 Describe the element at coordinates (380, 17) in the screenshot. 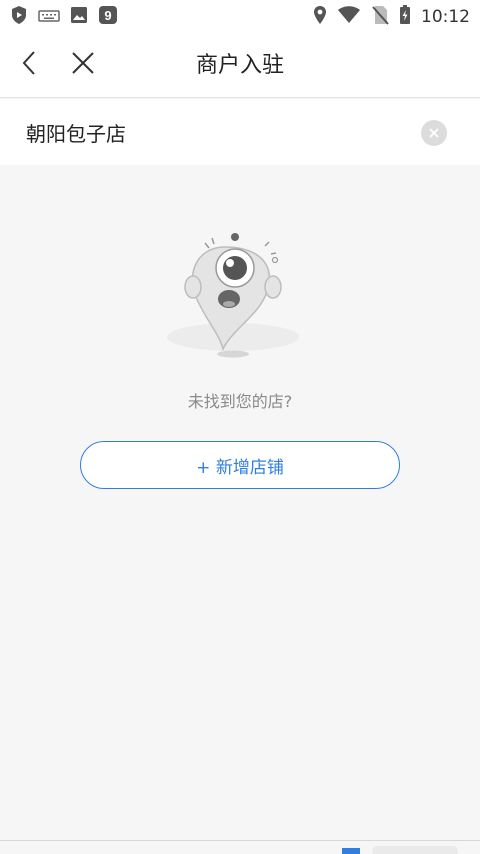

I see `no-sim-icon` at that location.